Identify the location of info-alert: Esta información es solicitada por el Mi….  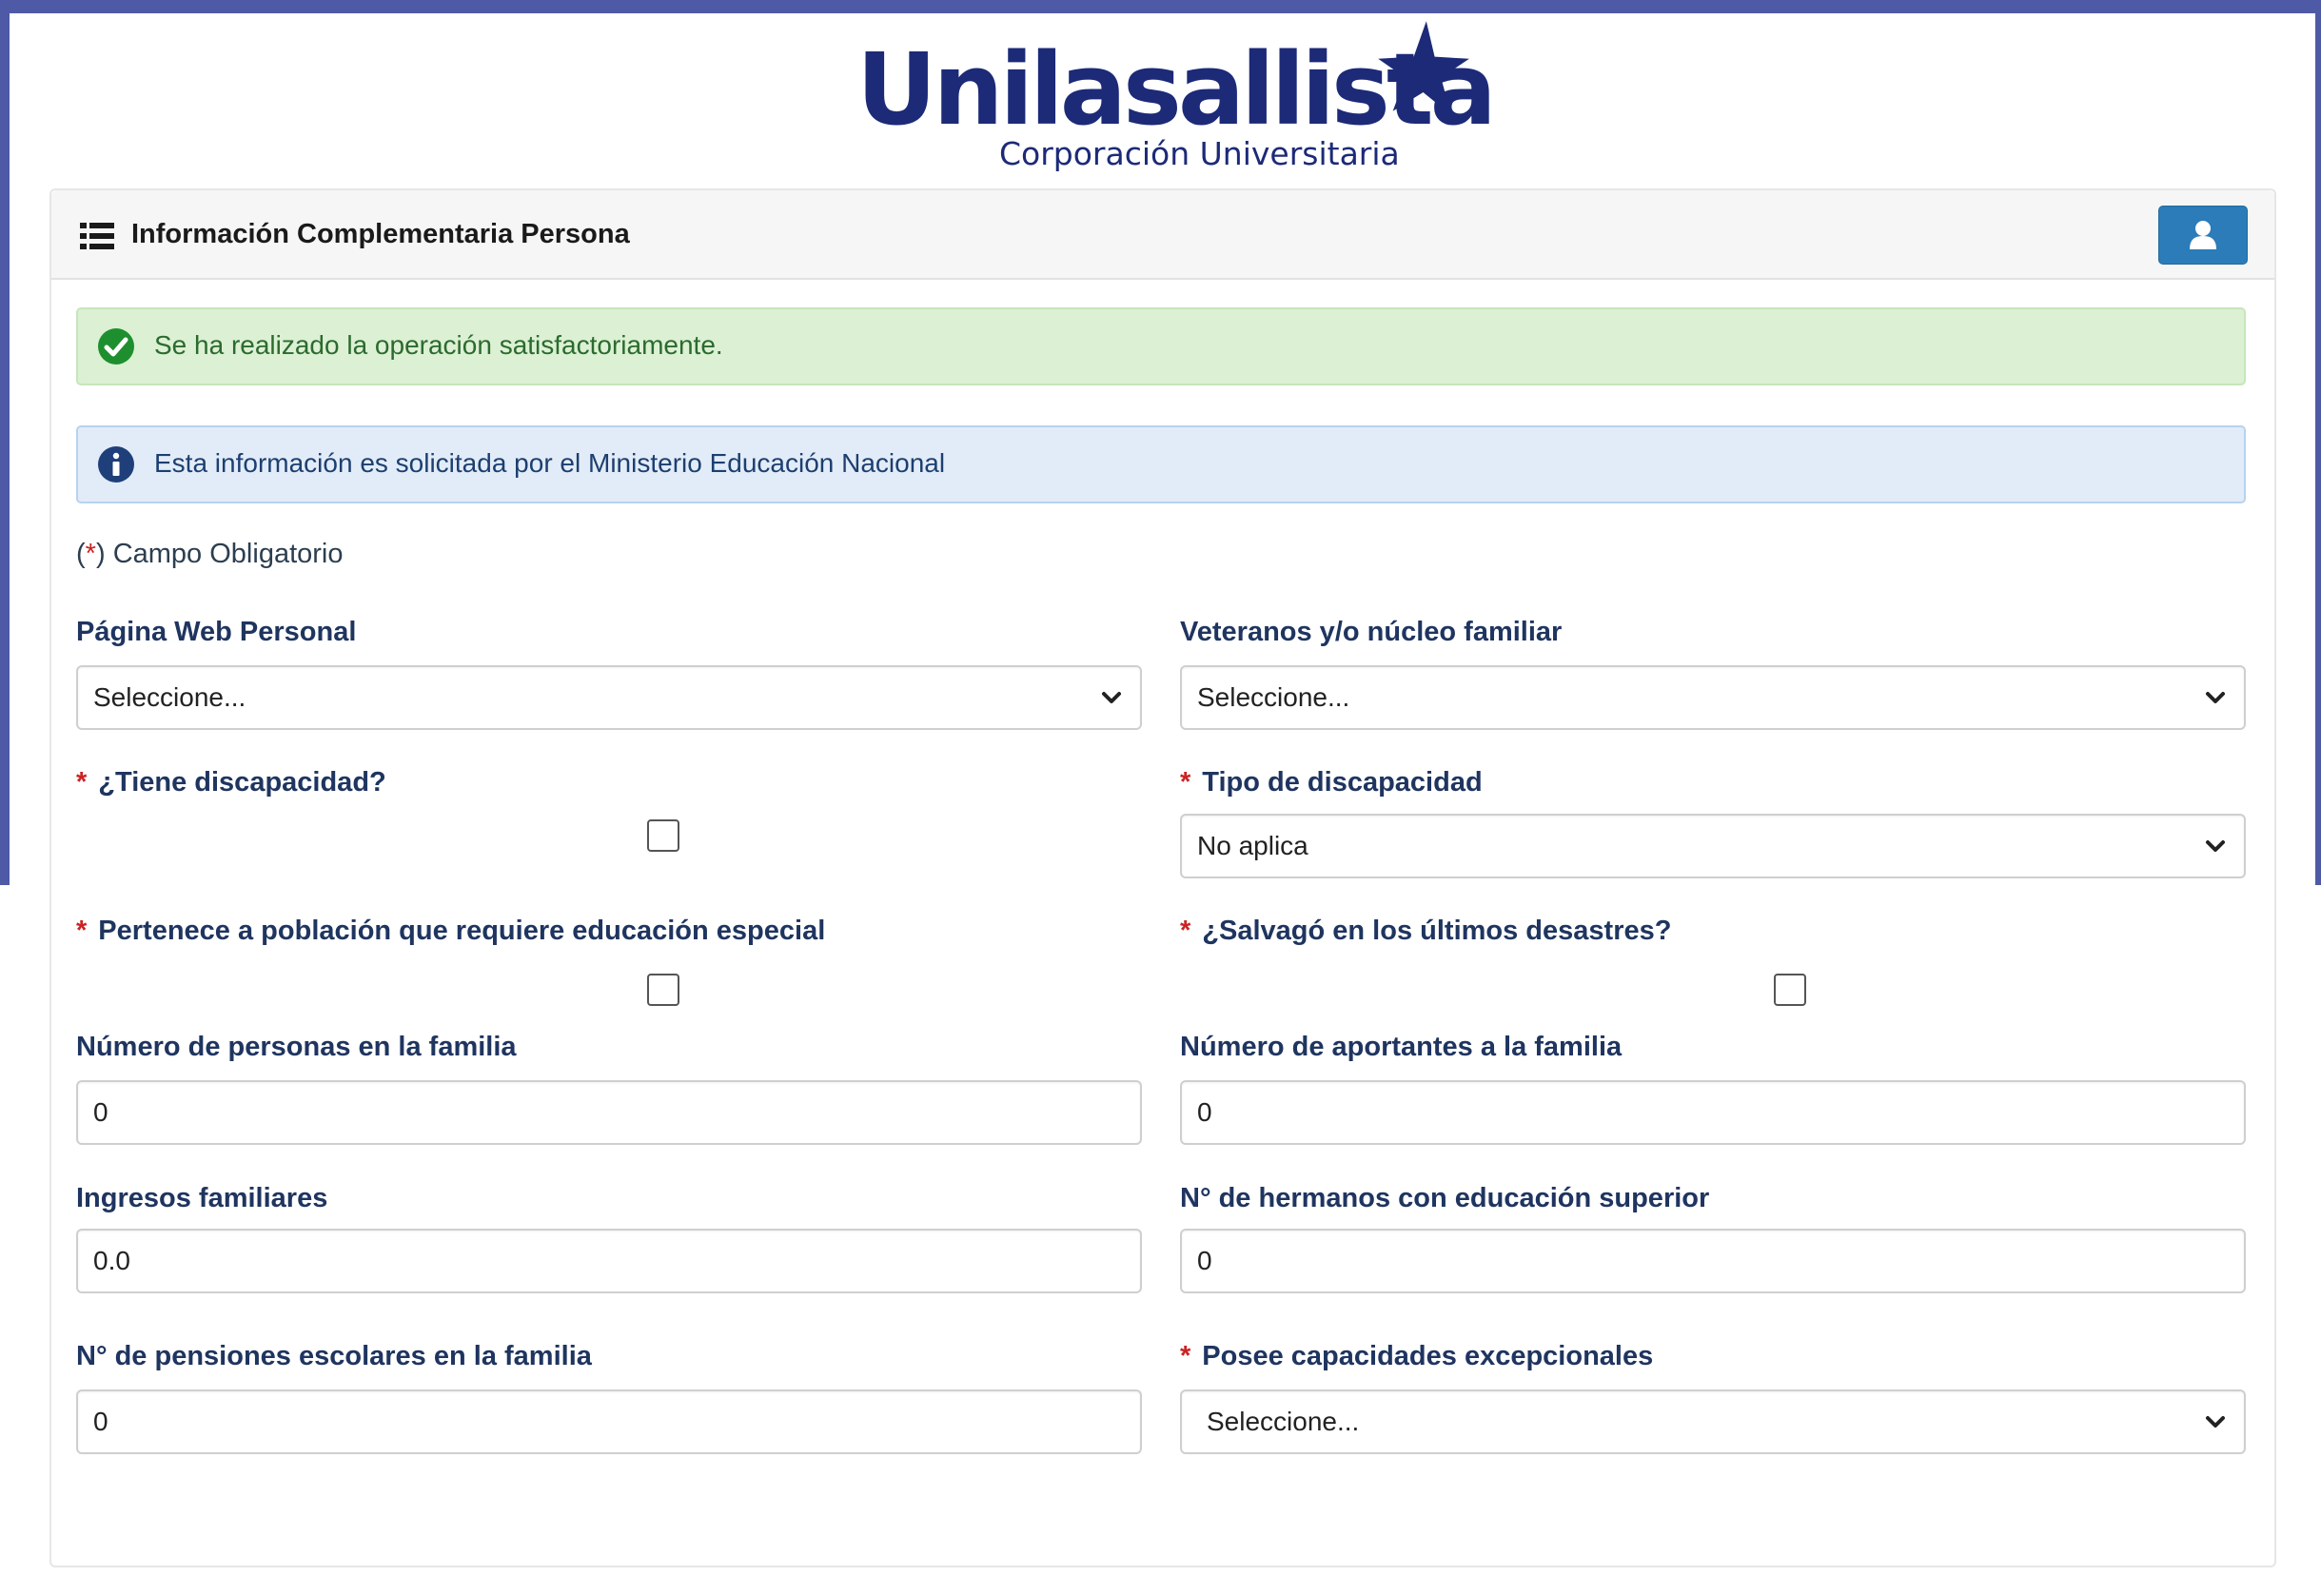
(1161, 464).